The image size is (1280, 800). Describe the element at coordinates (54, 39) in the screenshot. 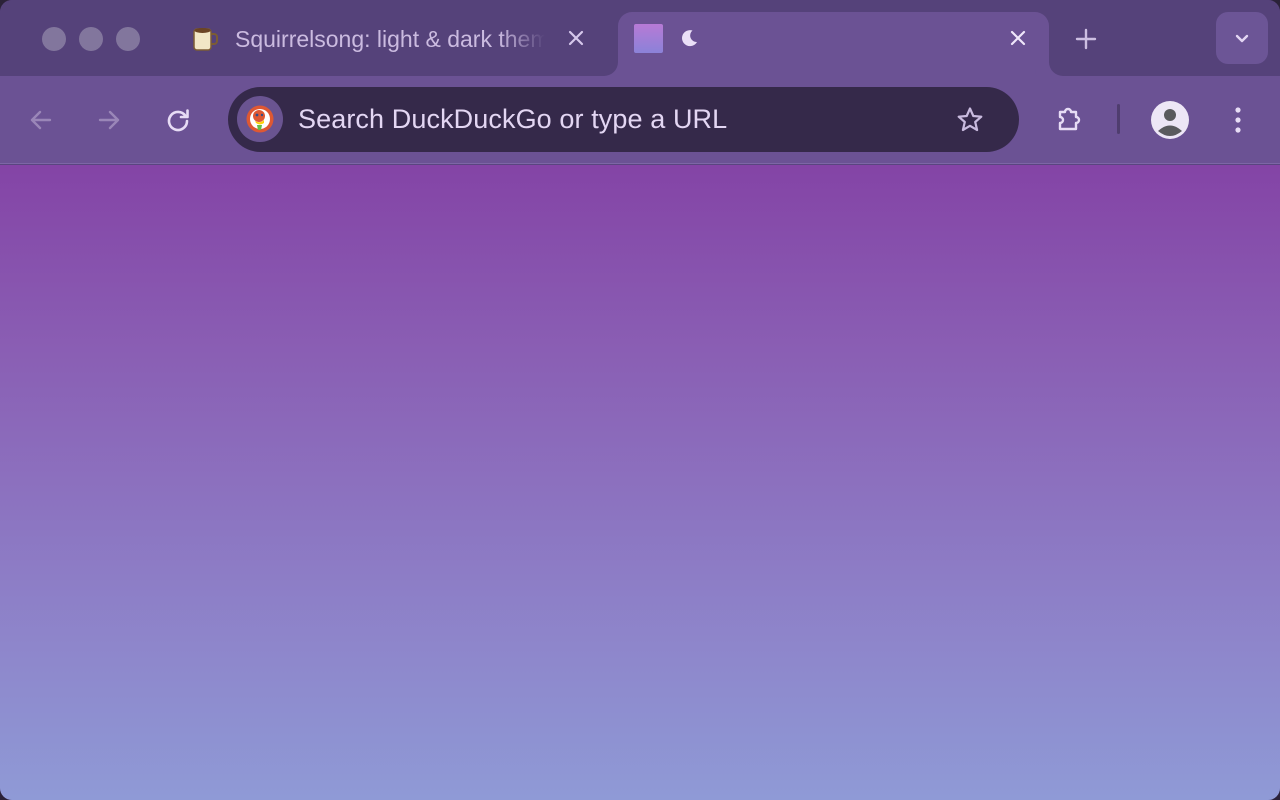

I see `close-window-button` at that location.